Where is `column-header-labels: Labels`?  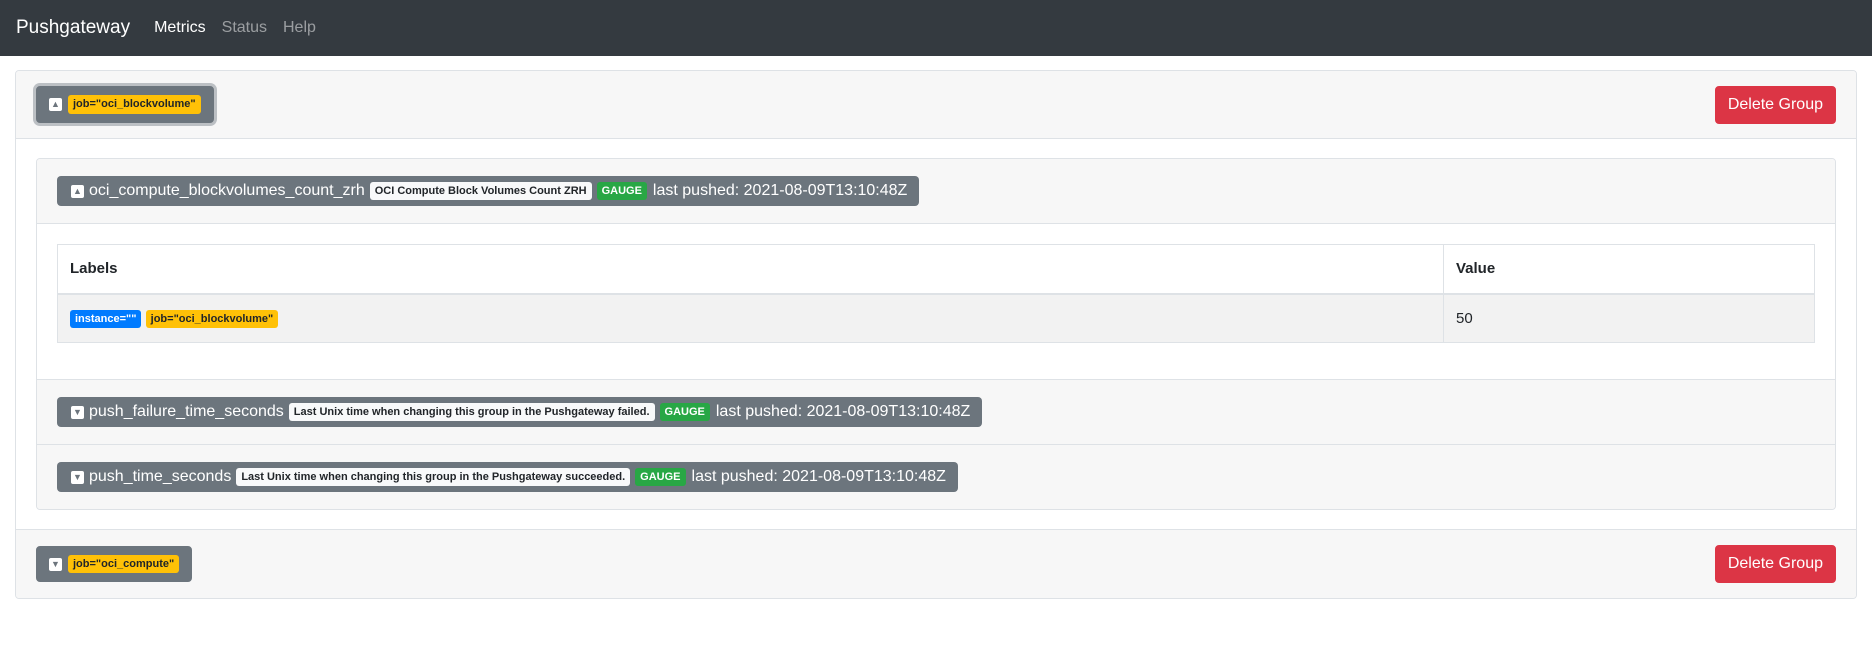 column-header-labels: Labels is located at coordinates (750, 269).